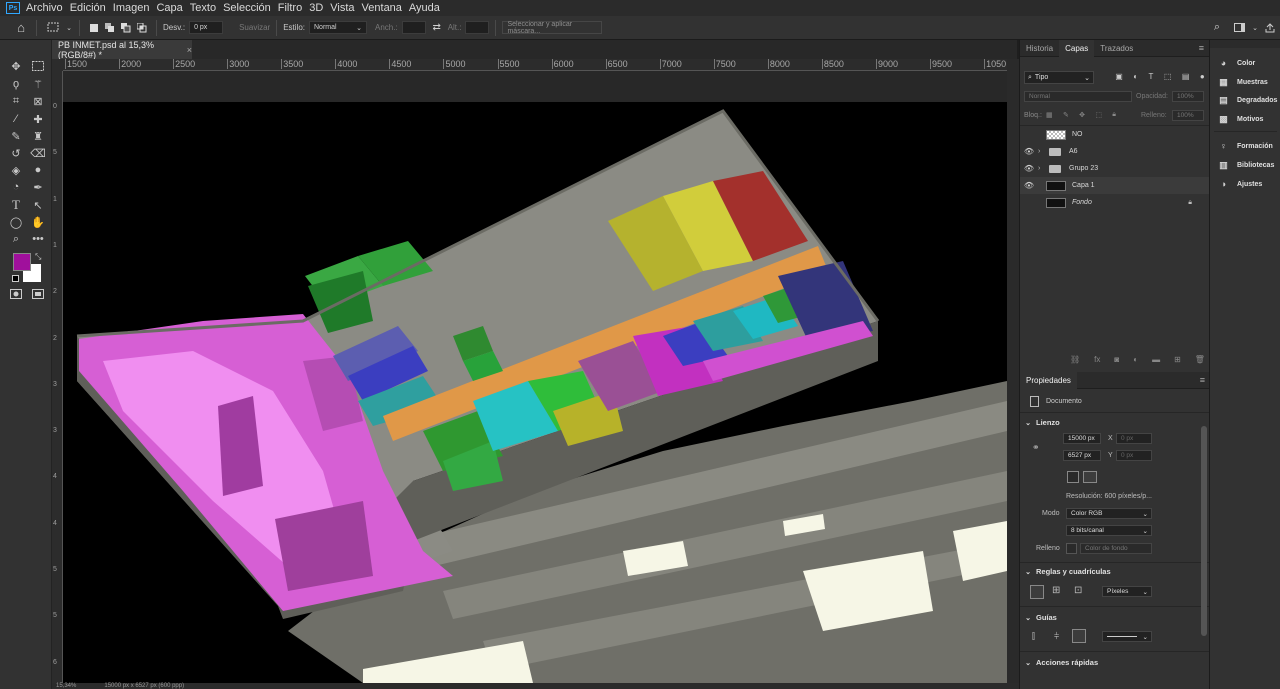 The image size is (1280, 689). I want to click on adjustment-filter-icon: ◐, so click(1135, 78).